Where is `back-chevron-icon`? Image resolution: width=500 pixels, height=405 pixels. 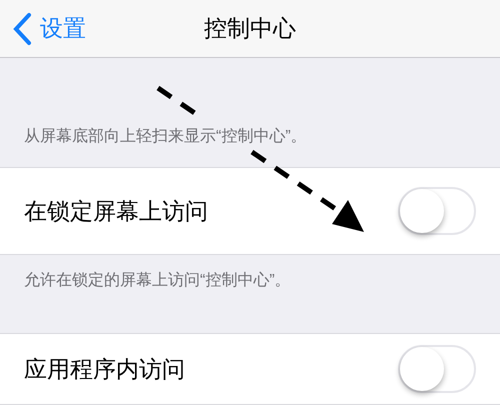
back-chevron-icon is located at coordinates (22, 29).